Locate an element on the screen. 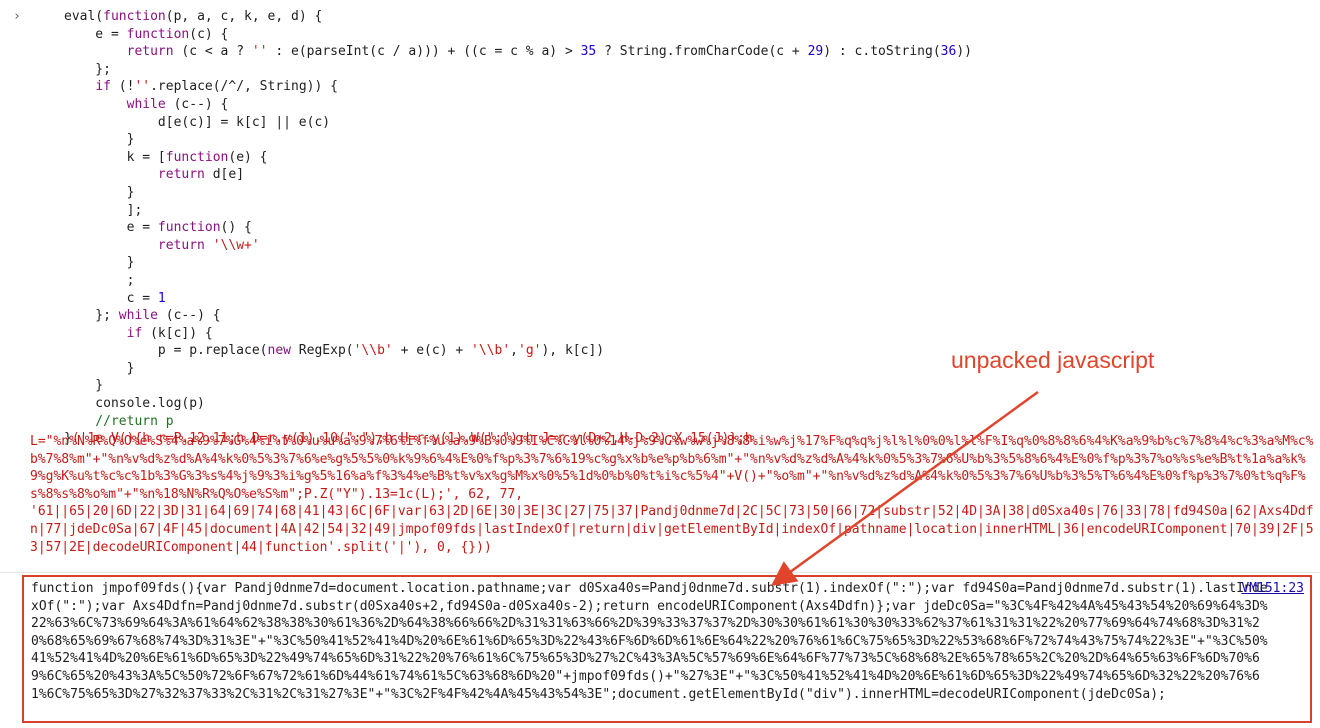  code-line: }; while (c--) { is located at coordinates (142, 316).